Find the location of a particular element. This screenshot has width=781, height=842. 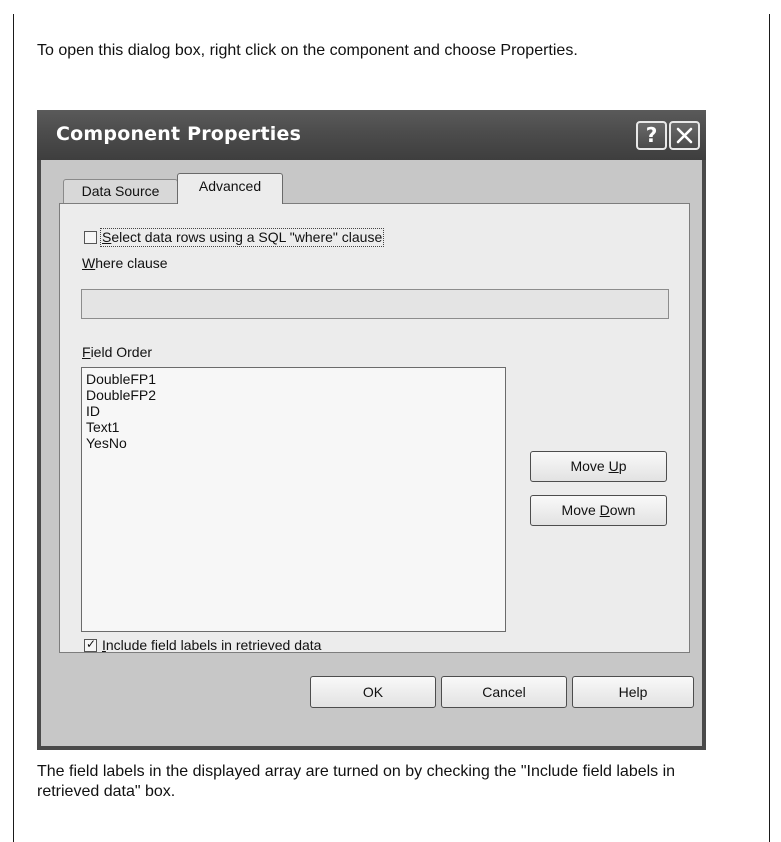

move-up-accesskey: U is located at coordinates (613, 466).